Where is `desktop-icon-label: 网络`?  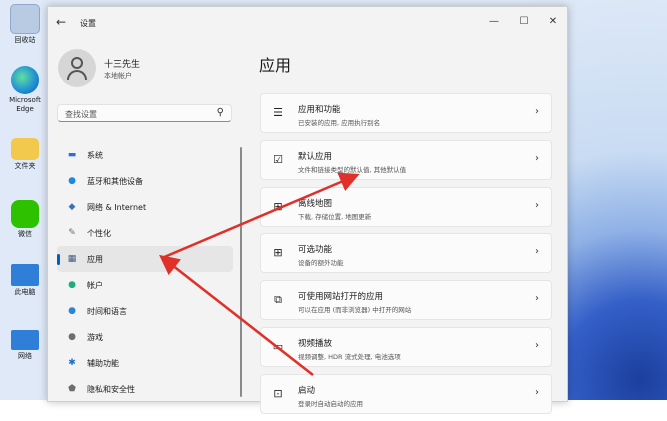 desktop-icon-label: 网络 is located at coordinates (25, 356).